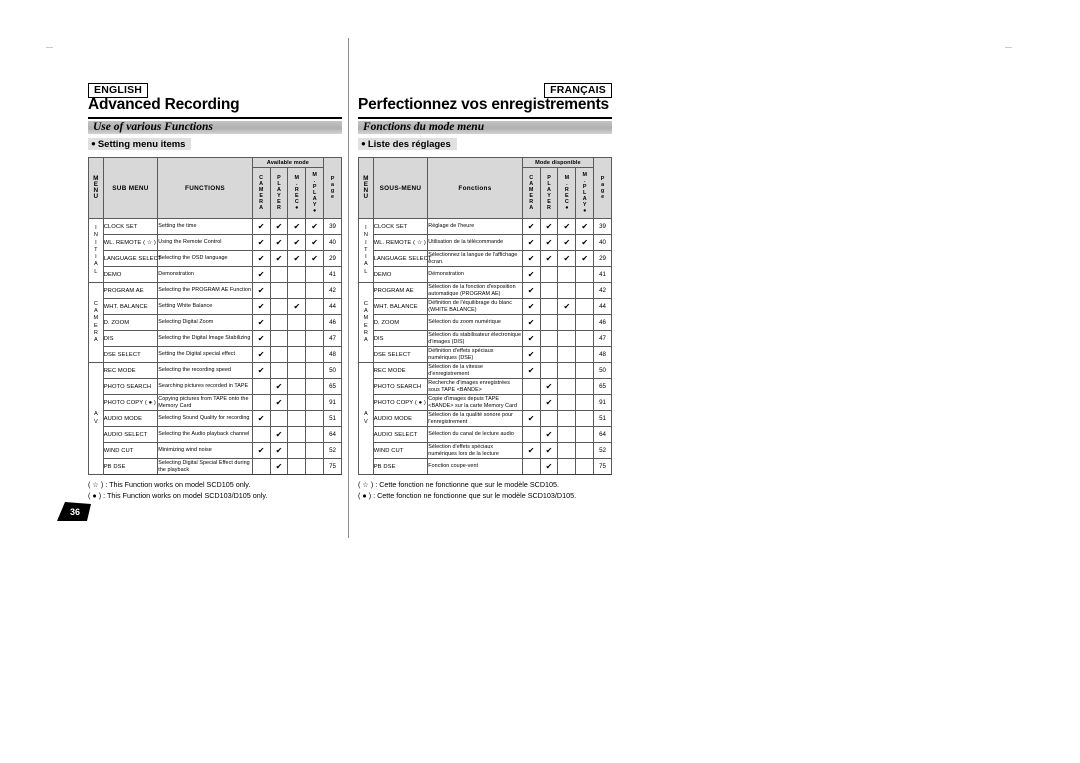  Describe the element at coordinates (602, 466) in the screenshot. I see `cell-page-number: 75` at that location.